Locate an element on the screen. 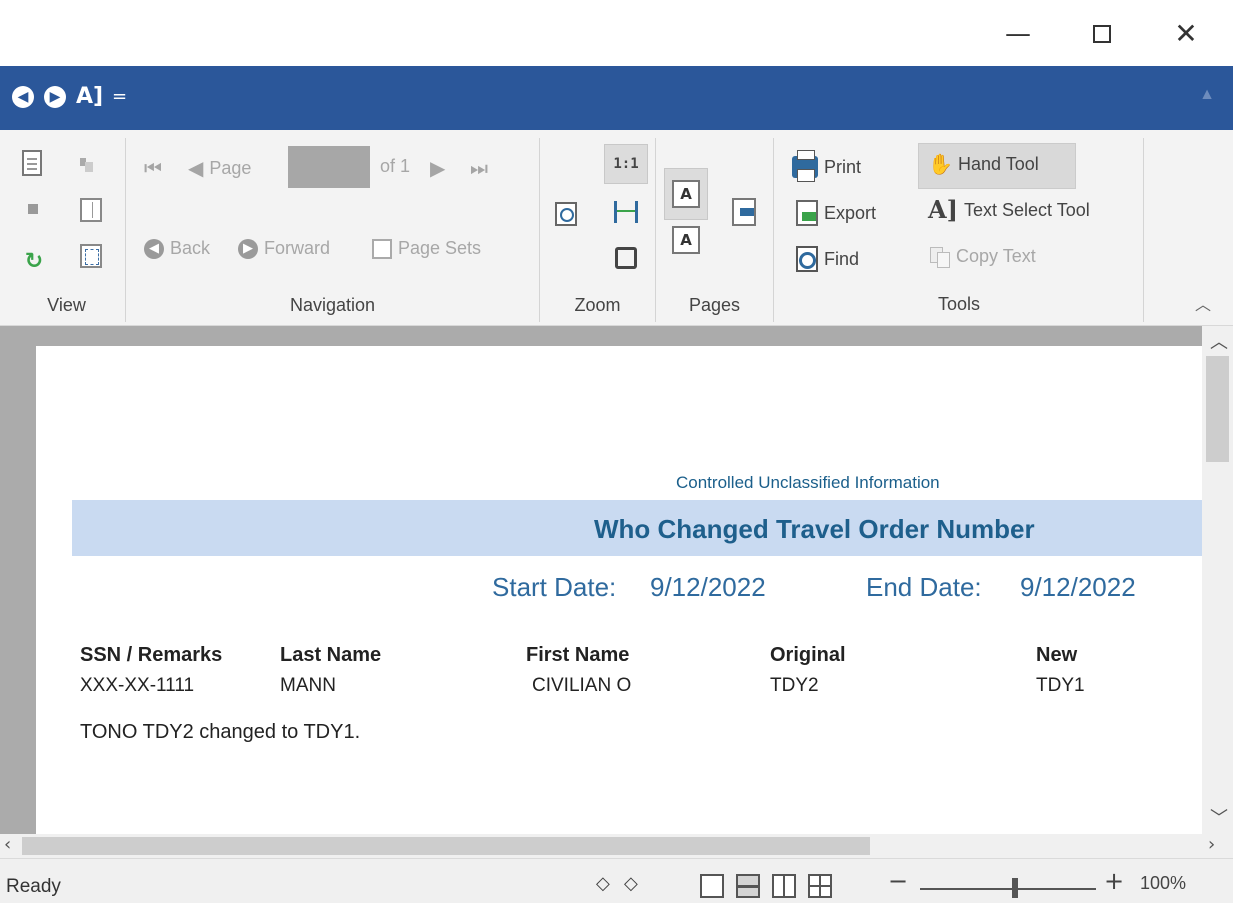 This screenshot has height=903, width=1233. minimize-button: — is located at coordinates (1018, 34).